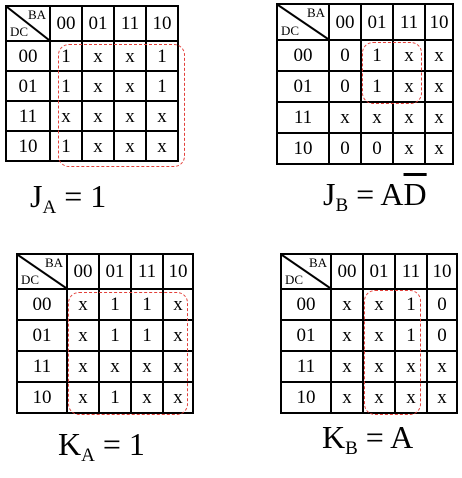 The width and height of the screenshot is (462, 478). What do you see at coordinates (415, 194) in the screenshot?
I see `equation-complement: D` at bounding box center [415, 194].